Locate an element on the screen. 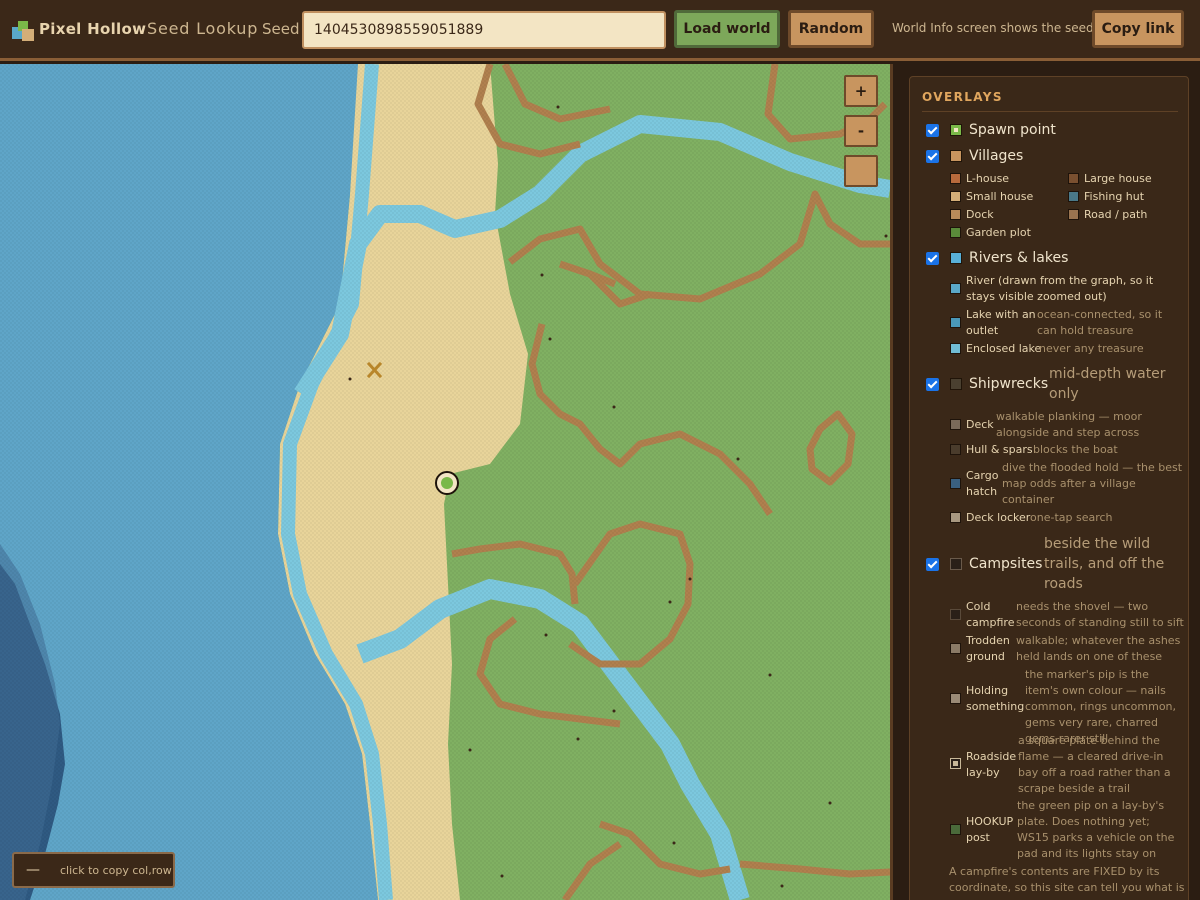 This screenshot has width=1200, height=900. copy-link-button: Copy link is located at coordinates (1138, 29).